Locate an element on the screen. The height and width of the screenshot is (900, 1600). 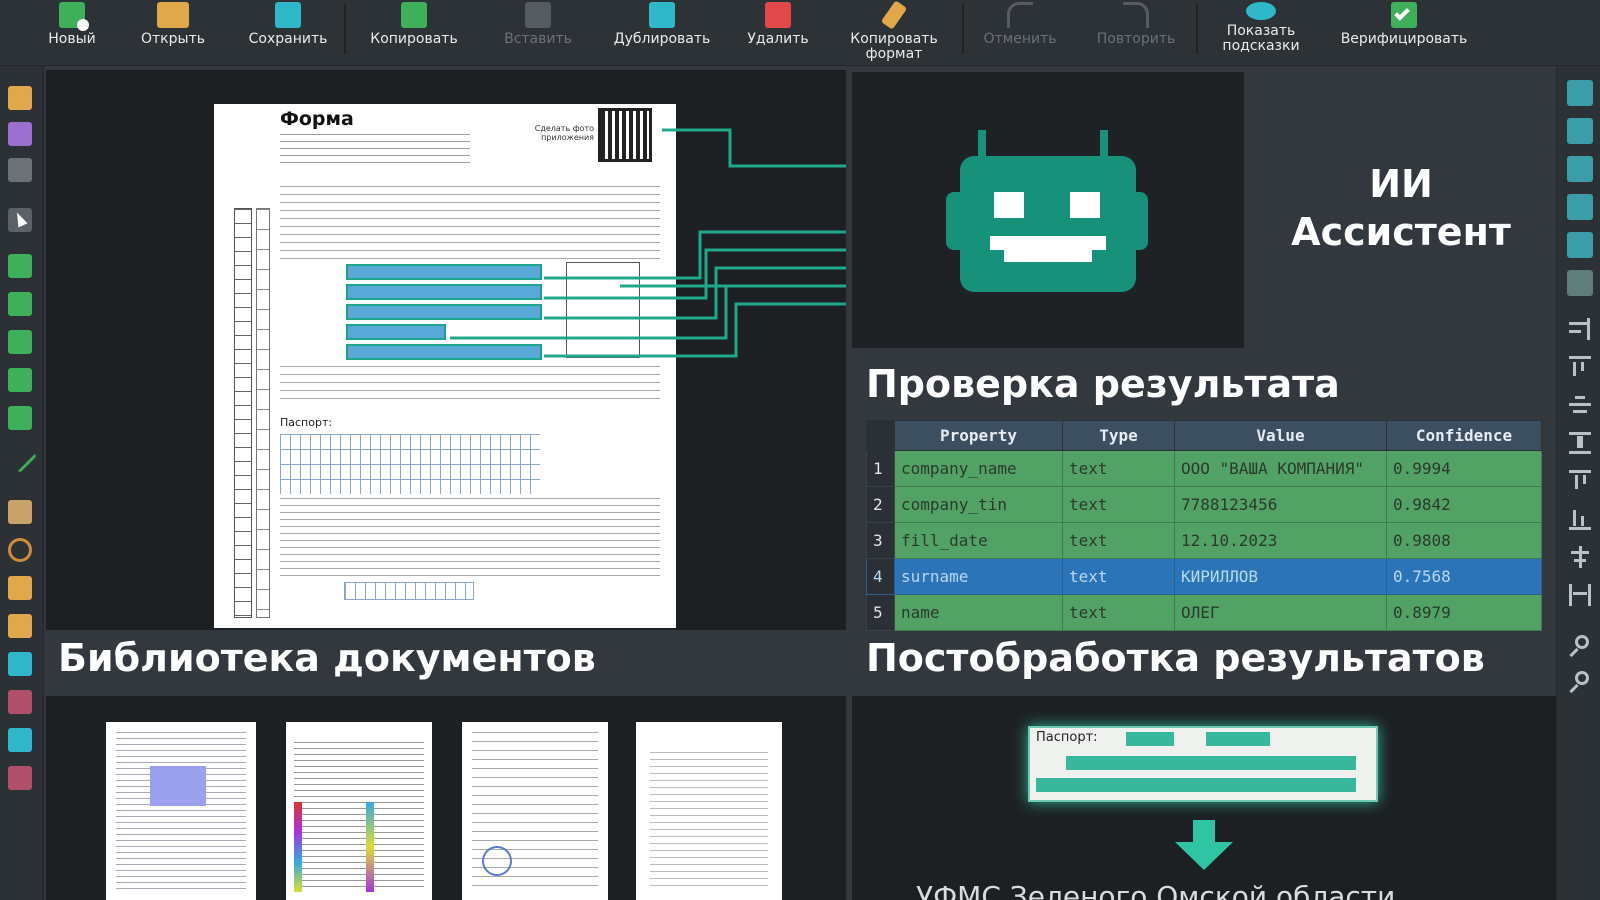
row-number: 1 is located at coordinates (880, 468).